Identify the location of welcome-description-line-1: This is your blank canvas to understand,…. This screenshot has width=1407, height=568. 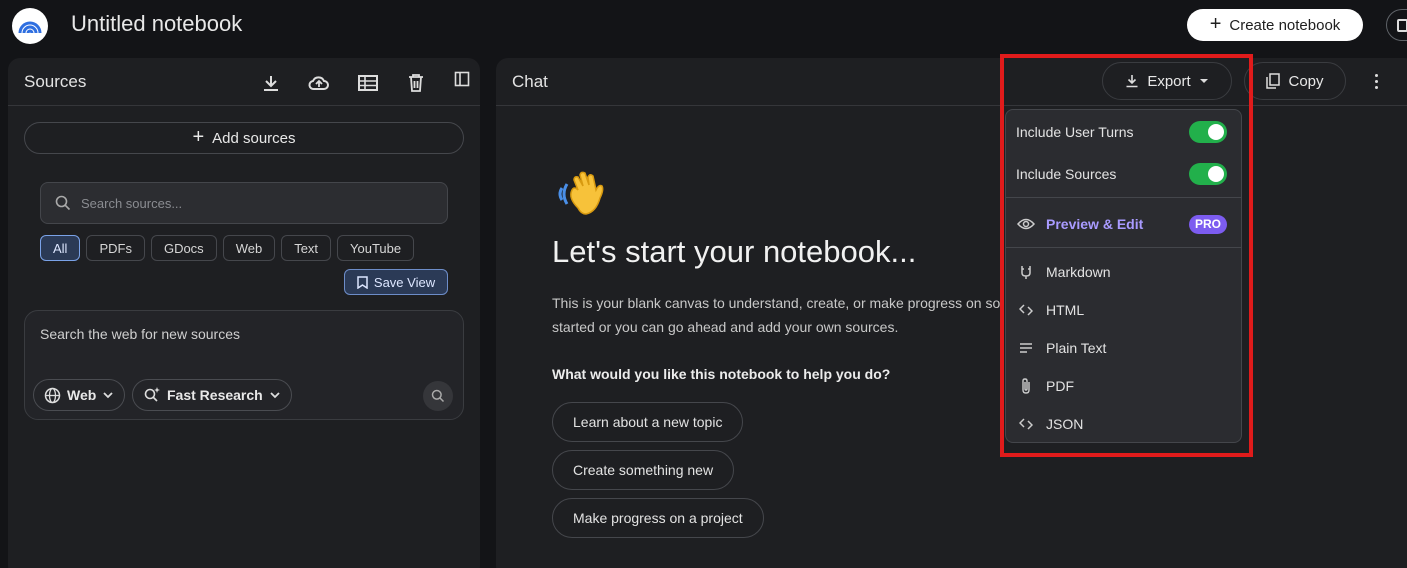
(776, 303).